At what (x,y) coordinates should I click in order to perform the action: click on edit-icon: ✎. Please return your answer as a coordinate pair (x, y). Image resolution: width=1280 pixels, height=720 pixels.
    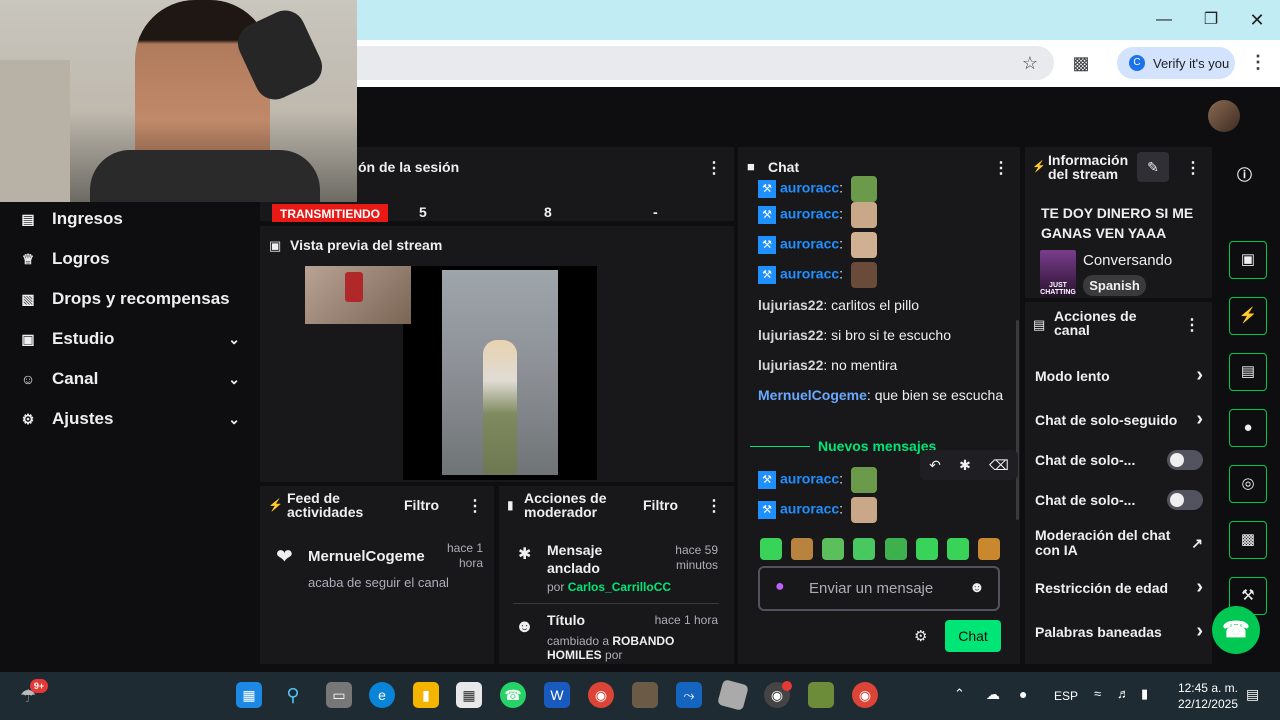
    Looking at the image, I should click on (1153, 167).